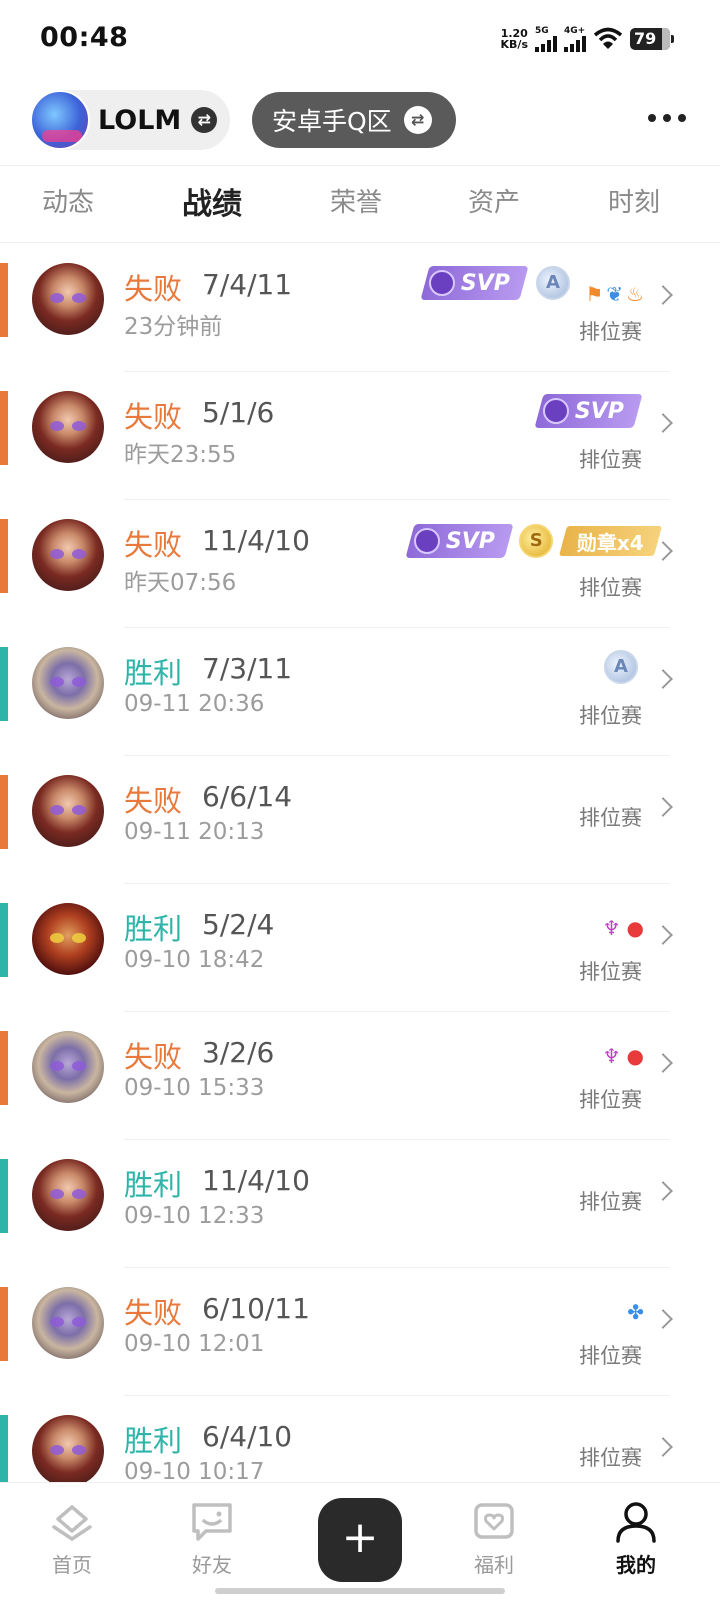 This screenshot has height=1600, width=720. I want to click on demon-icon: ♆, so click(611, 1056).